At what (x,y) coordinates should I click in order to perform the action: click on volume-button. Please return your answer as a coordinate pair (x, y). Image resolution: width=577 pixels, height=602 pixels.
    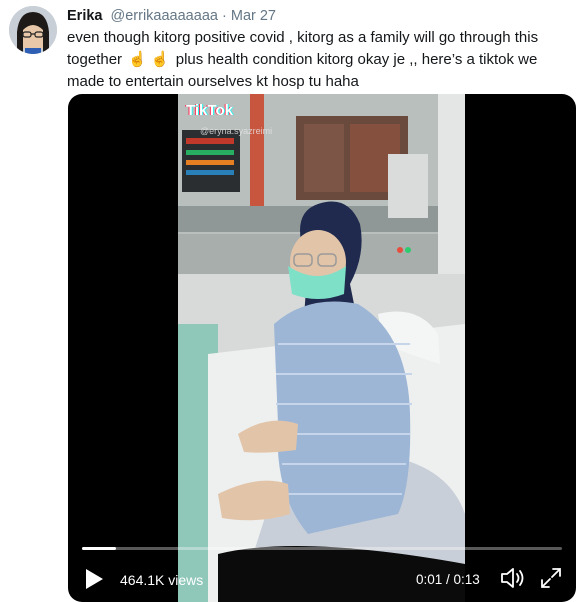
    Looking at the image, I should click on (513, 578).